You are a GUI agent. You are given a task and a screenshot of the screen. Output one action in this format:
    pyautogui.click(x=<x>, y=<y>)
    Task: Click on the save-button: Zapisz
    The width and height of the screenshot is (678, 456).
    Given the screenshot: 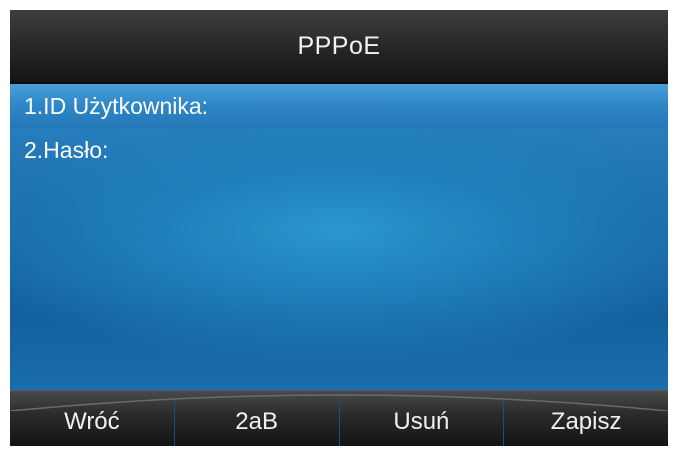 What is the action you would take?
    pyautogui.click(x=586, y=418)
    